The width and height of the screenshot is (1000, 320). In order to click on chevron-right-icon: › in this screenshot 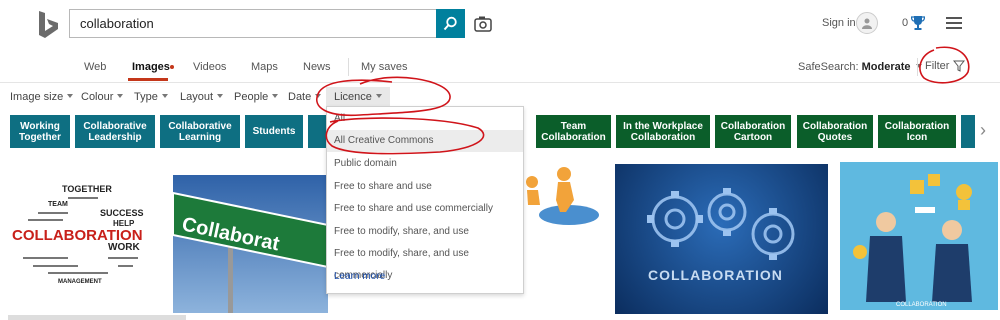, I will do `click(987, 131)`.